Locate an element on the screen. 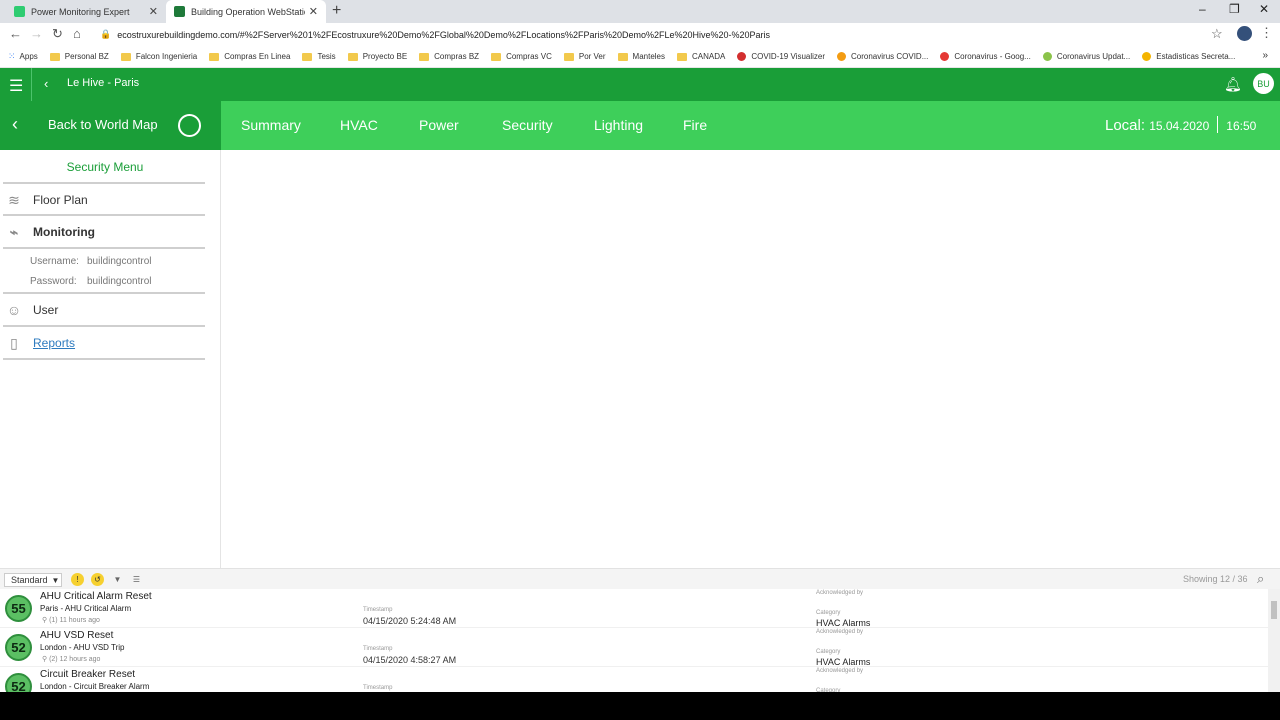 This screenshot has height=720, width=1280. tab-security: Security is located at coordinates (527, 125).